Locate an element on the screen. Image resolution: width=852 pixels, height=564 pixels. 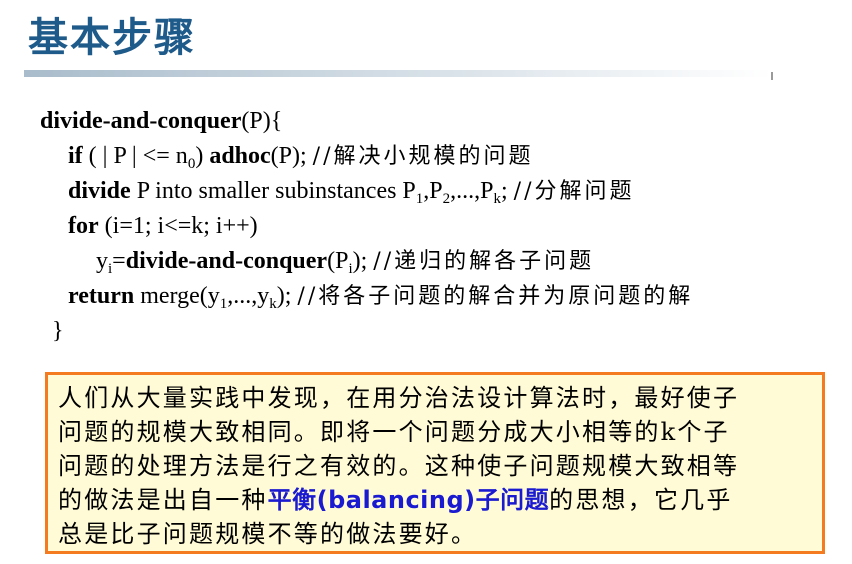
closing-brace: } is located at coordinates (58, 331).